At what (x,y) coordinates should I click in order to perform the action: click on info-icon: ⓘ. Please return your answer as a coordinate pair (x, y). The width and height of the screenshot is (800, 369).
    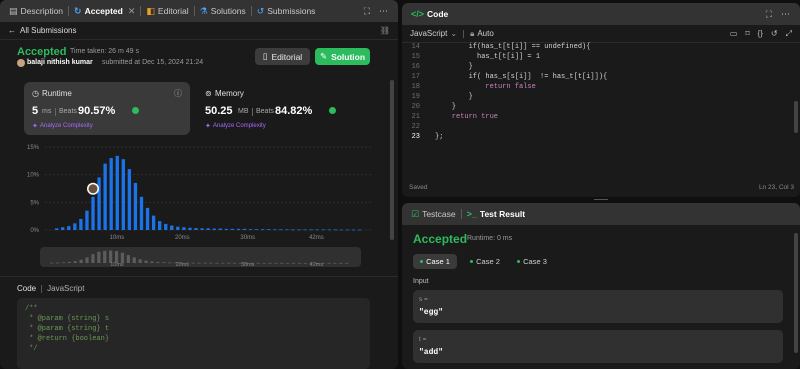
    Looking at the image, I should click on (178, 93).